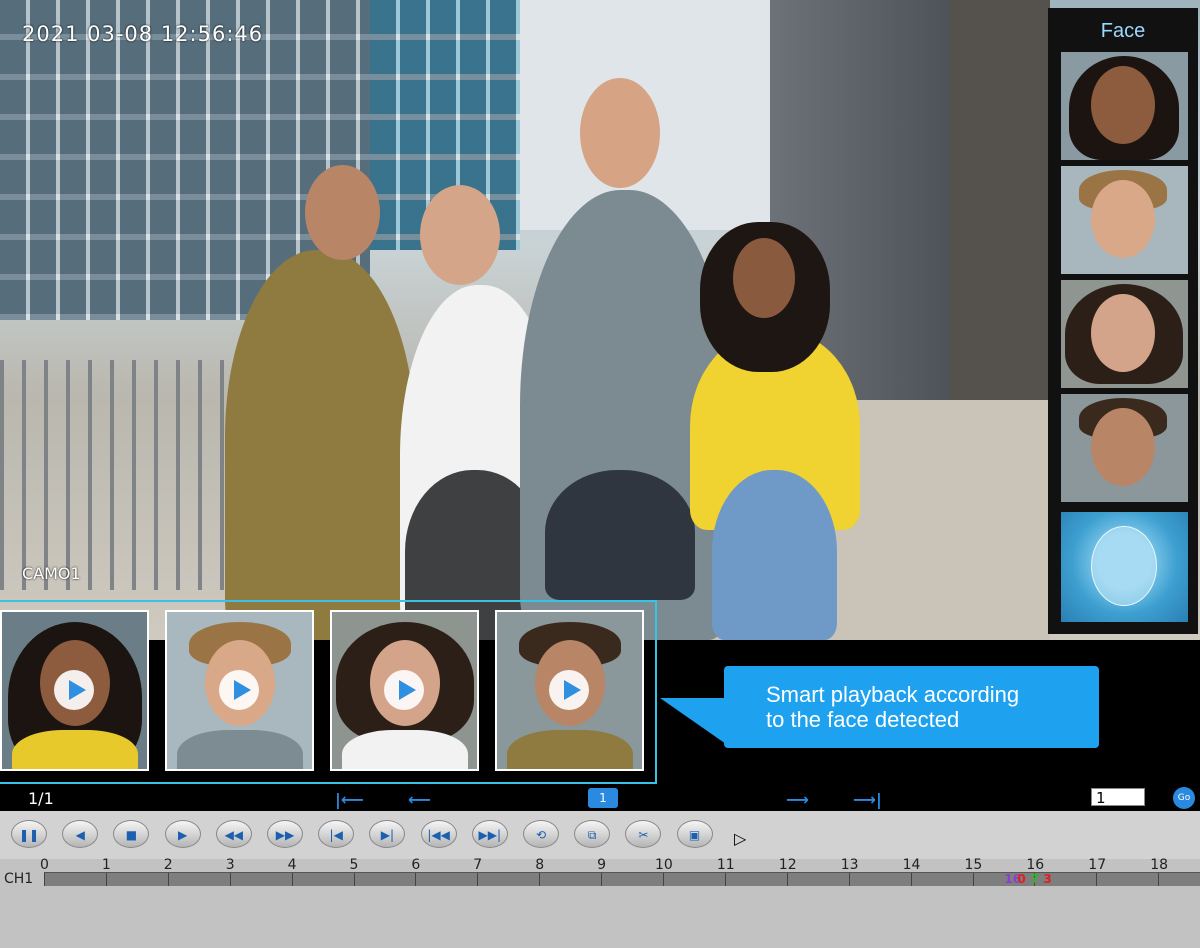 This screenshot has height=948, width=1200. I want to click on fast-forward-button: ▶▶, so click(285, 834).